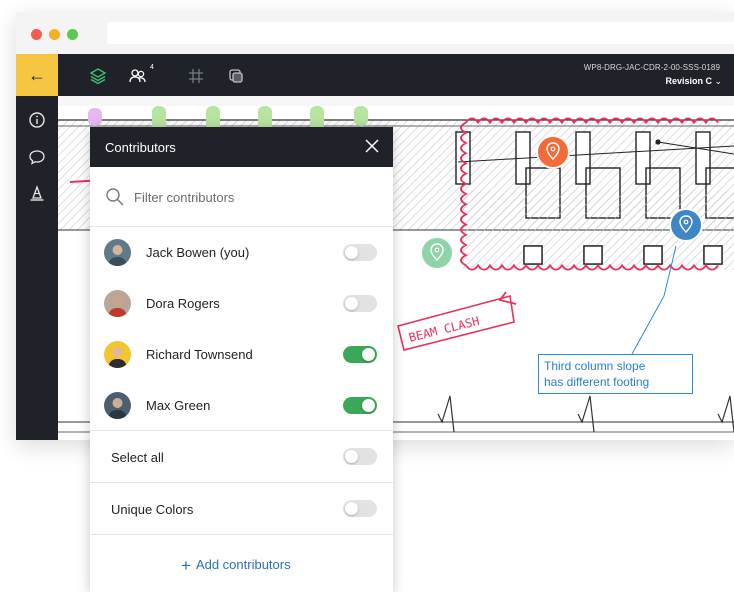 The width and height of the screenshot is (734, 592). I want to click on add-contributors-button: + Add contributors, so click(236, 566).